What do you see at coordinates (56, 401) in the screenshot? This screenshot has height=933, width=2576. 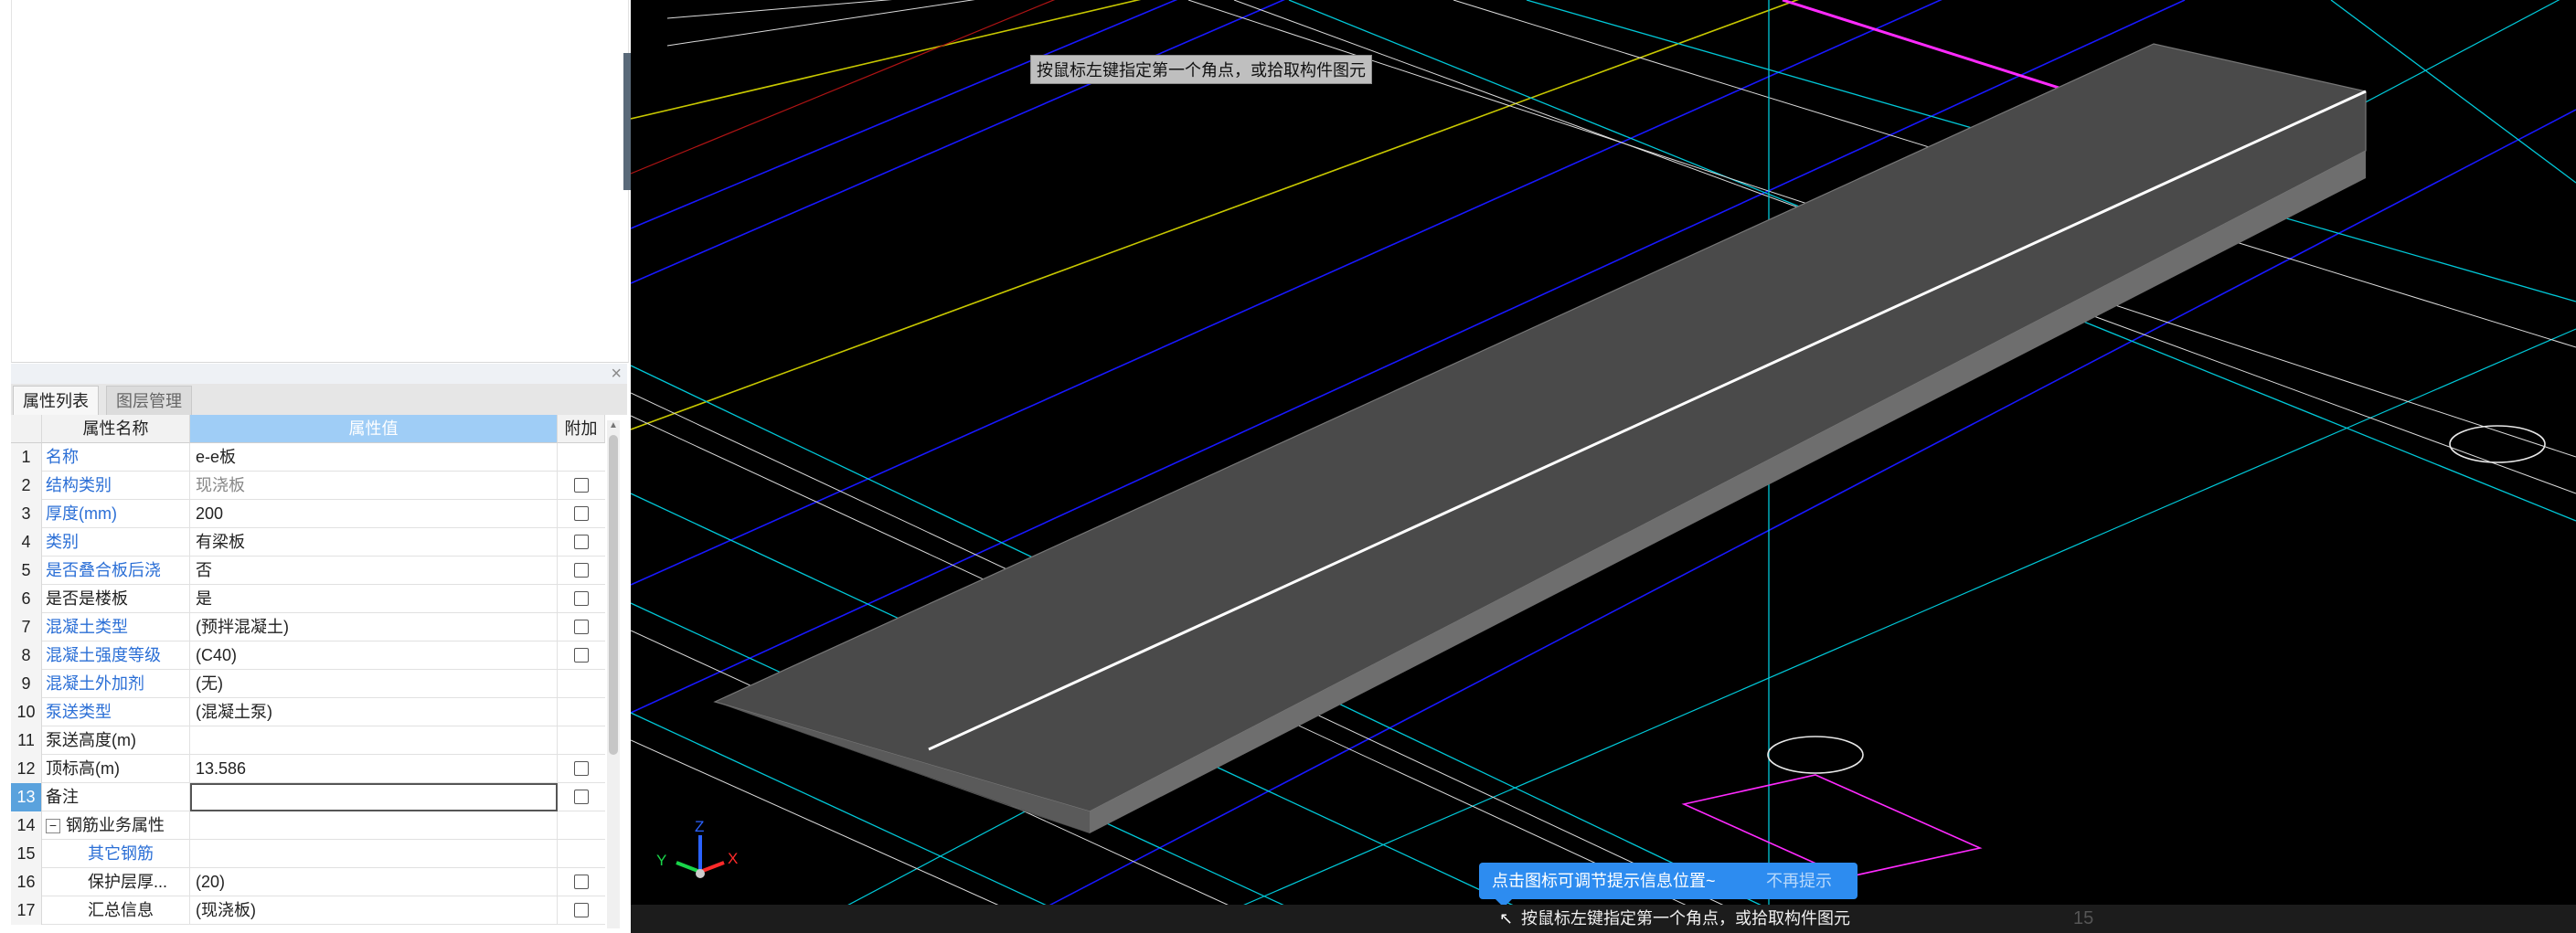 I see `tab-property-list: 属性列表` at bounding box center [56, 401].